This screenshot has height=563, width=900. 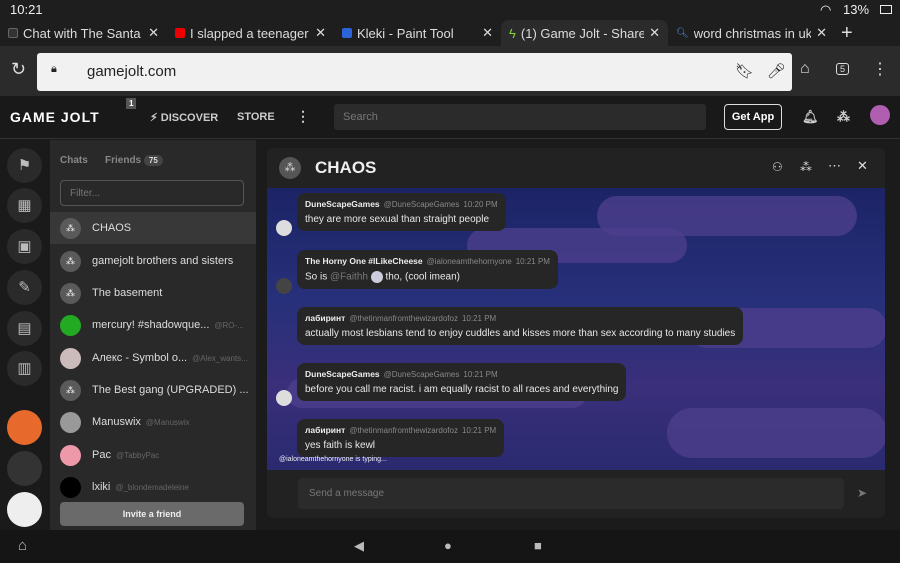 I want to click on robot-icon: ▤, so click(x=24, y=328).